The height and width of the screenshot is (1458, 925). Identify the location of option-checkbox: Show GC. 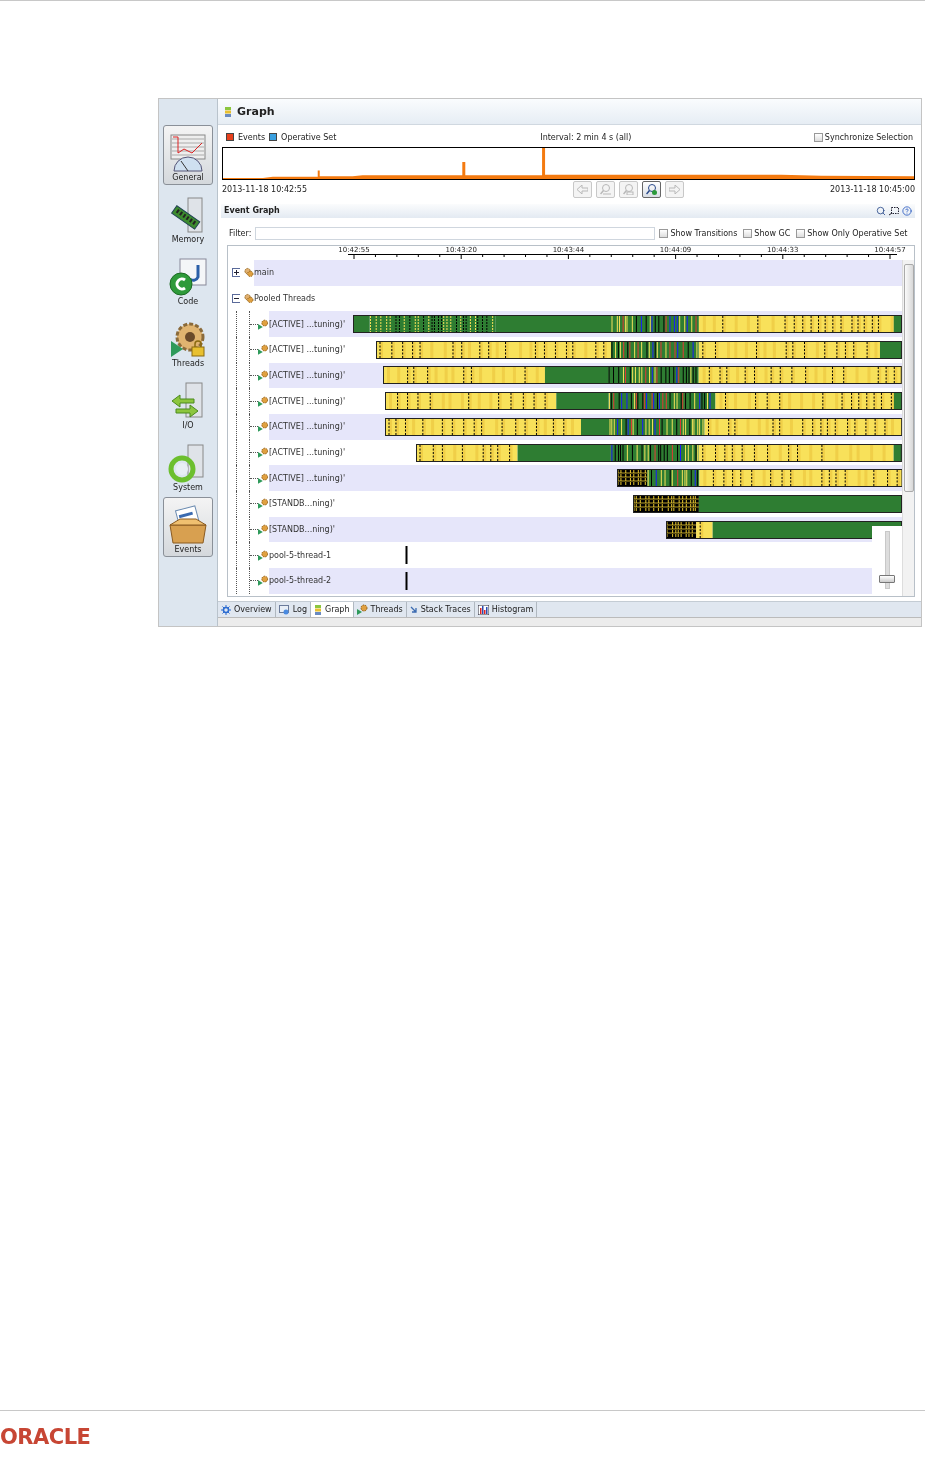
(767, 233).